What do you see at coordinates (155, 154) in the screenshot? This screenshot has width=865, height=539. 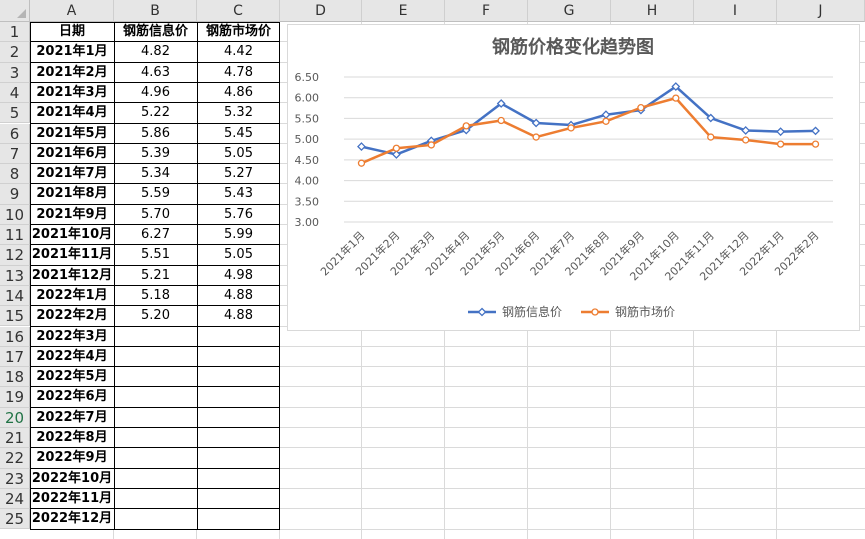 I see `info-price-cell: 5.39` at bounding box center [155, 154].